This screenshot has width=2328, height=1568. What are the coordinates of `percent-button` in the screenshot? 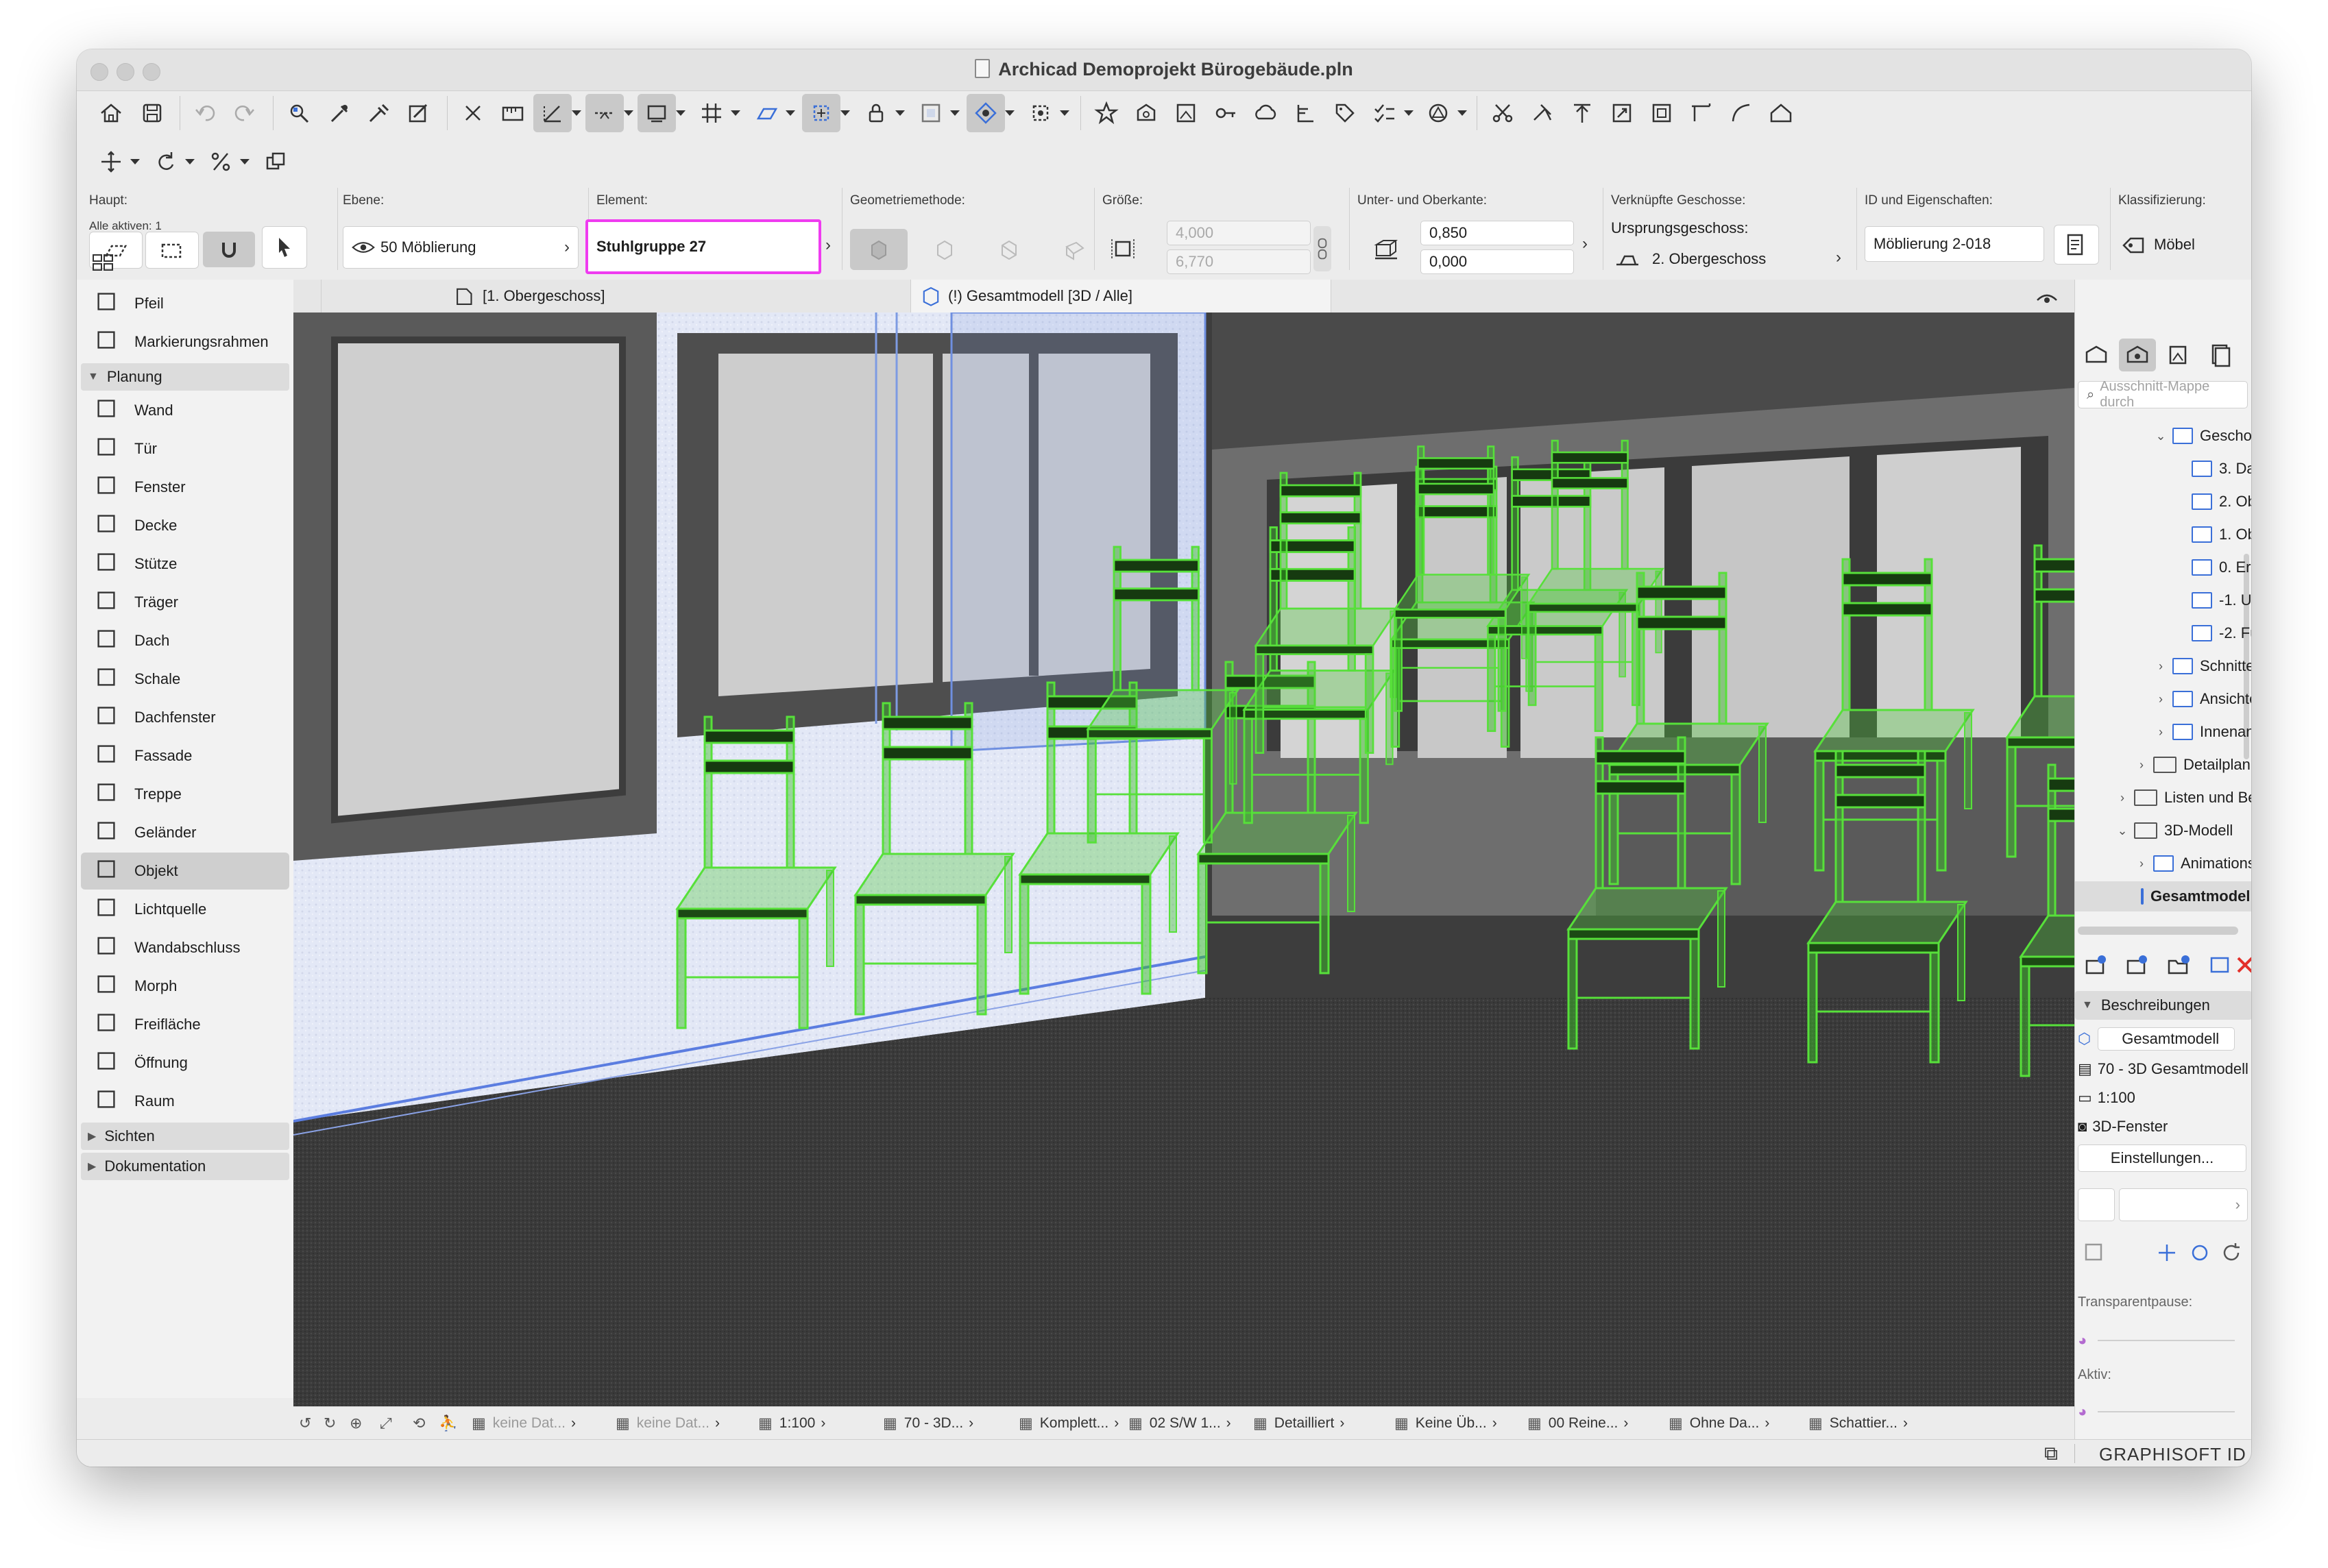 It's located at (221, 162).